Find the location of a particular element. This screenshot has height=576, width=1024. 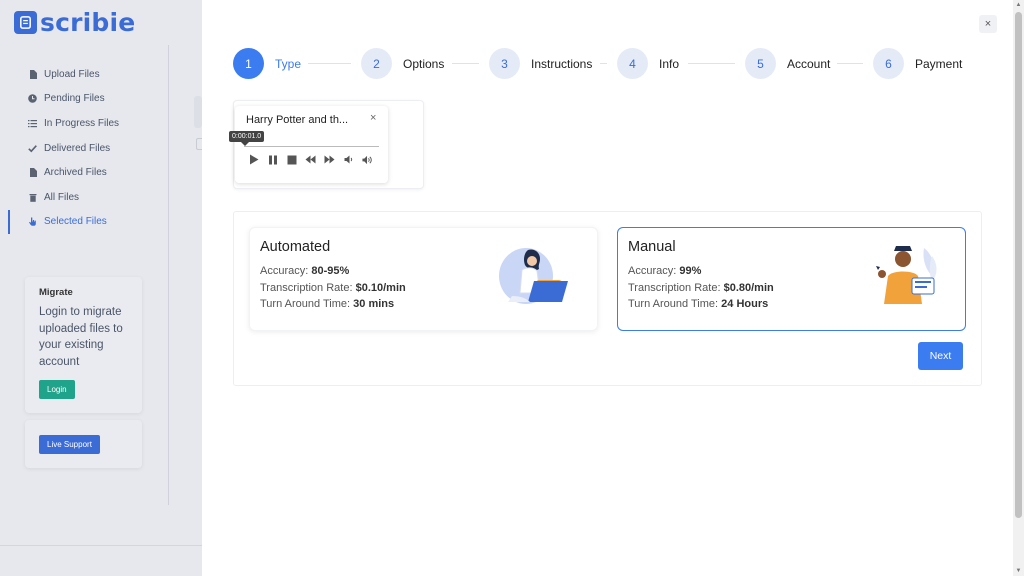

volume-down-icon is located at coordinates (348, 159).